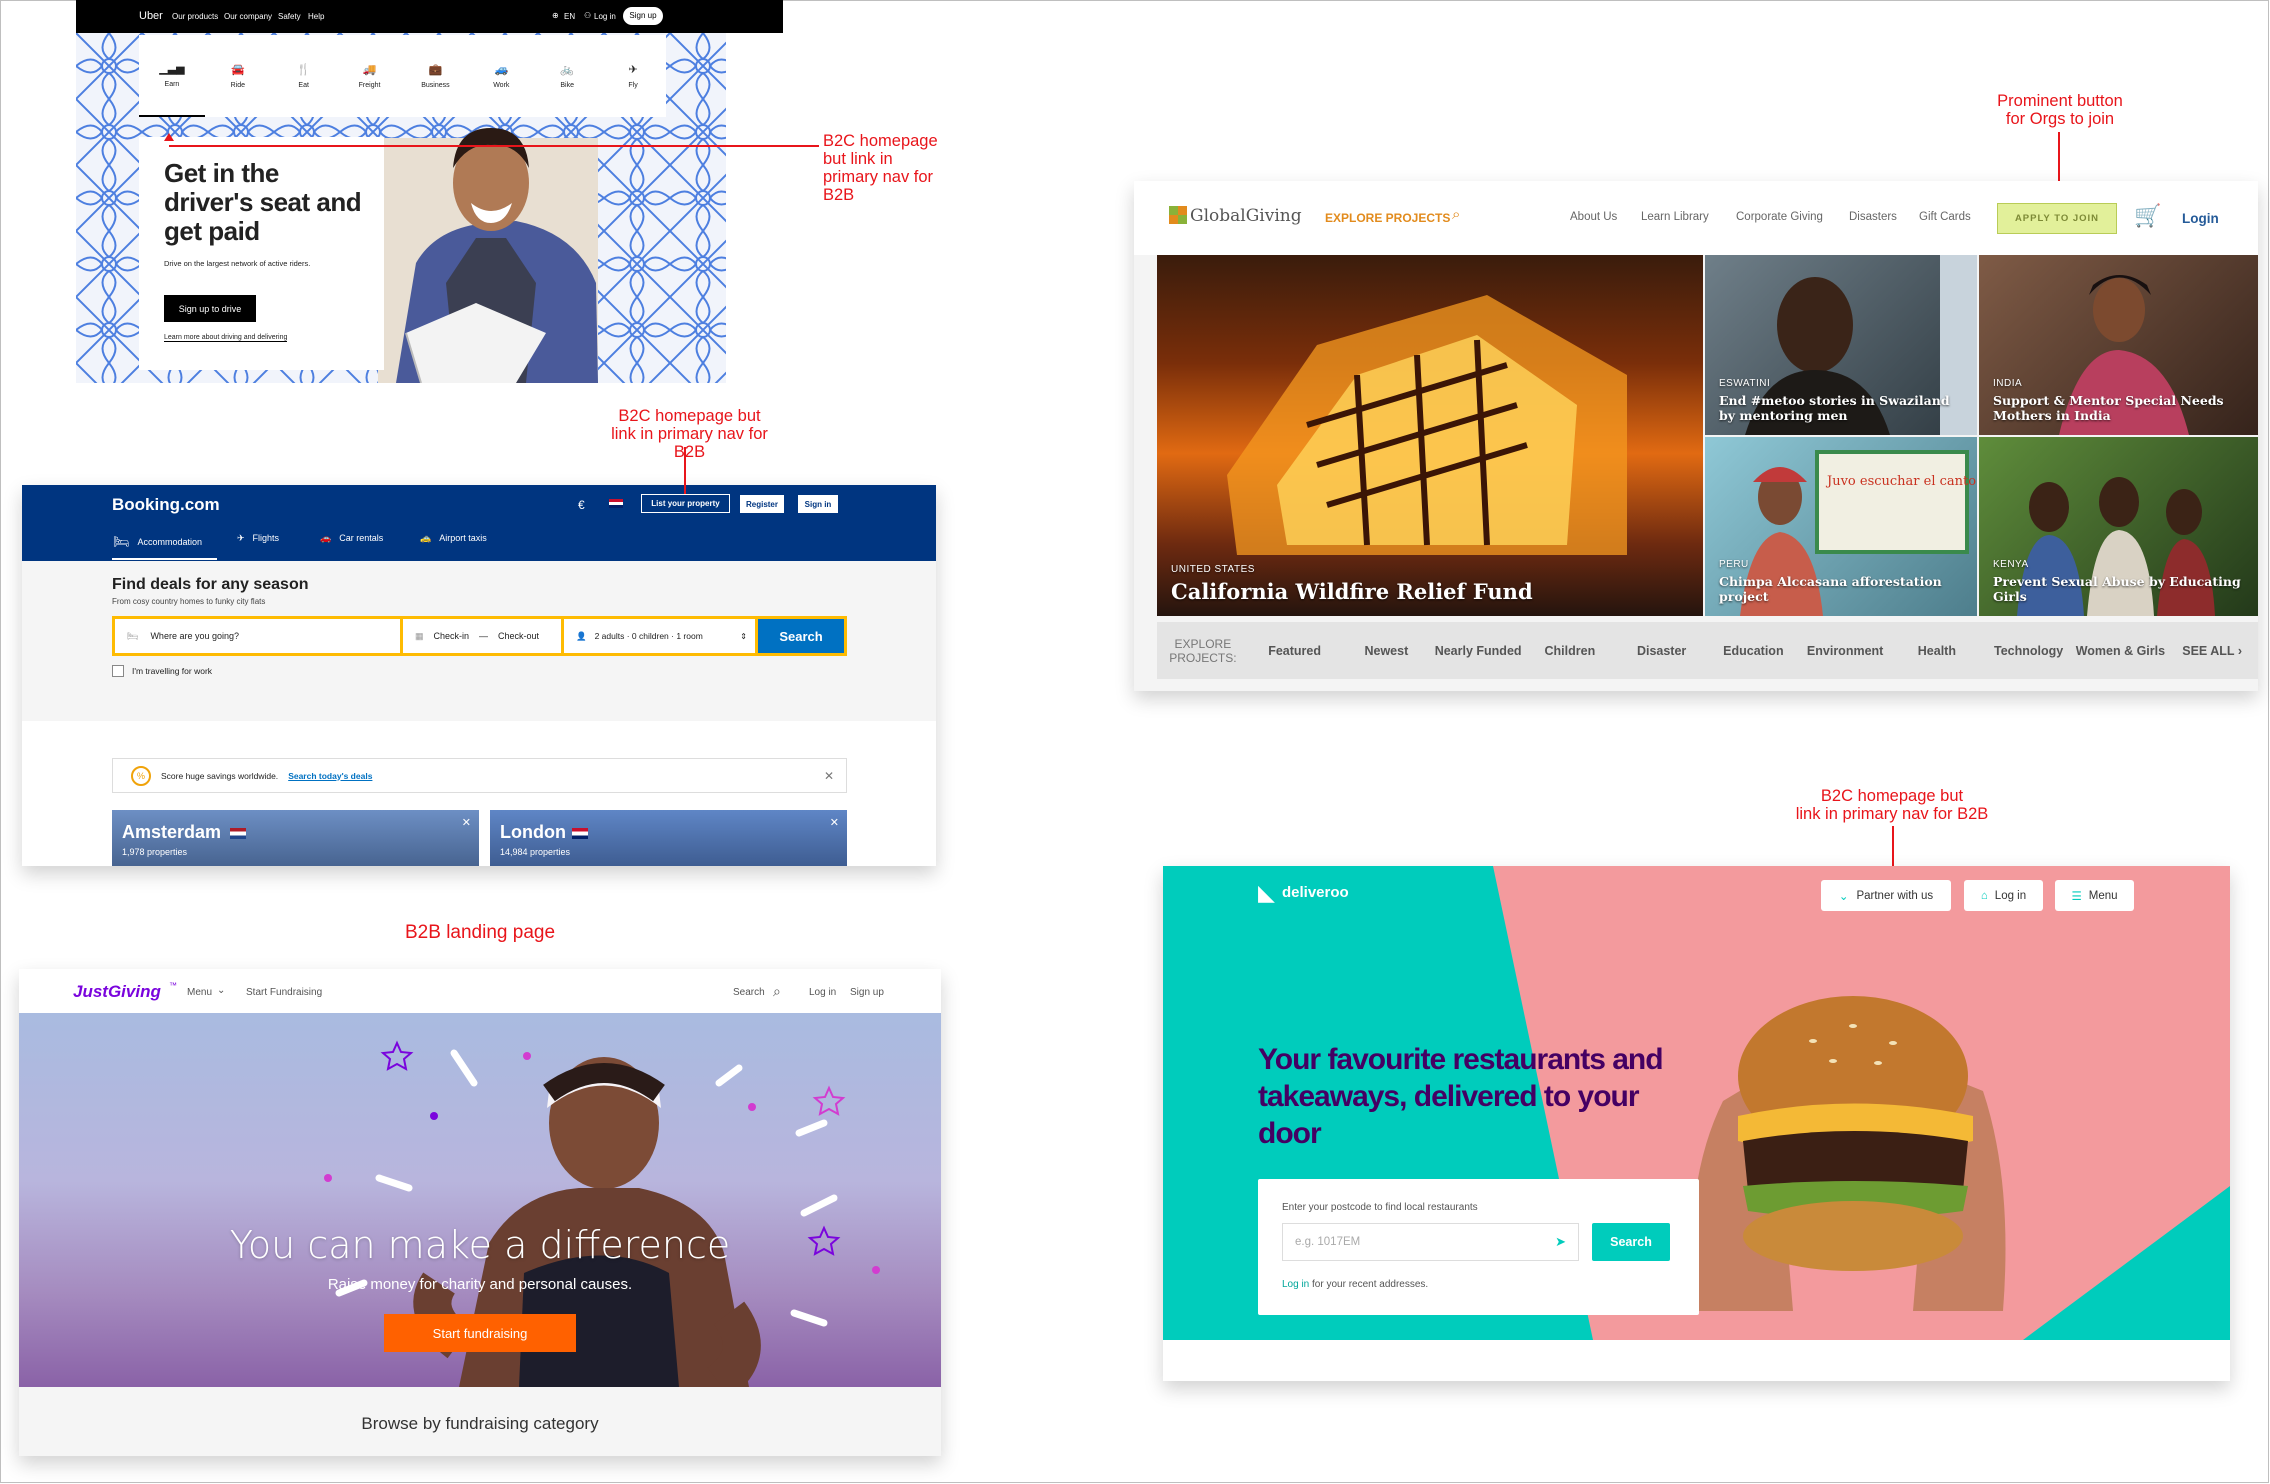  I want to click on deliveroo-menu-button: ☰ Menu, so click(2094, 895).